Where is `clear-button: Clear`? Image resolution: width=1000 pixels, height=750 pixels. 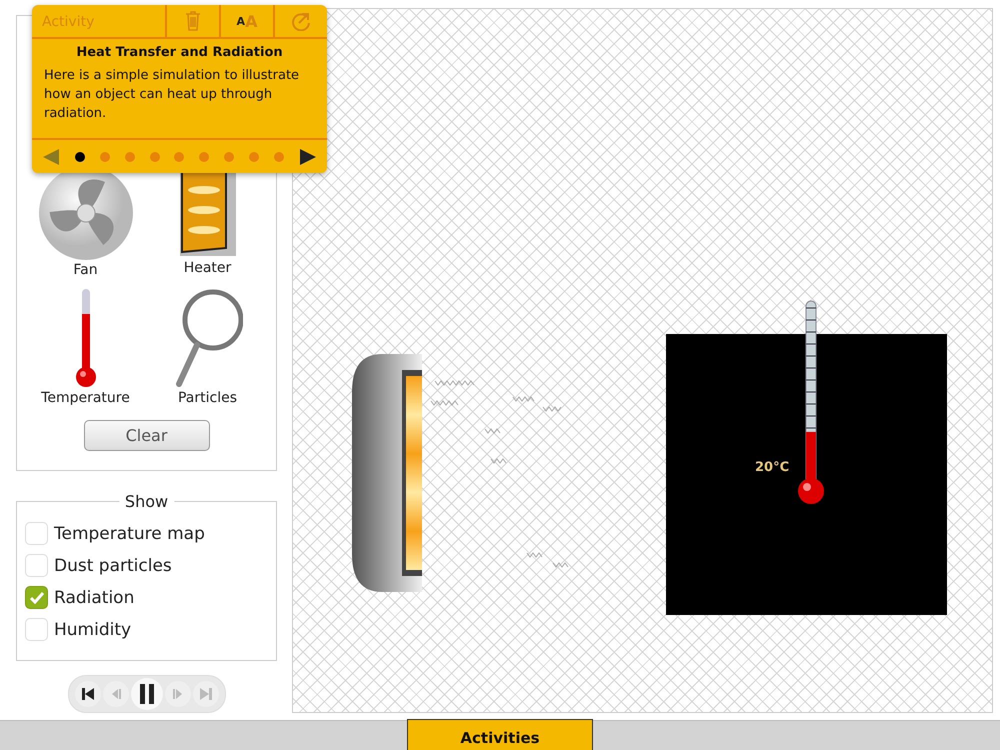 clear-button: Clear is located at coordinates (147, 435).